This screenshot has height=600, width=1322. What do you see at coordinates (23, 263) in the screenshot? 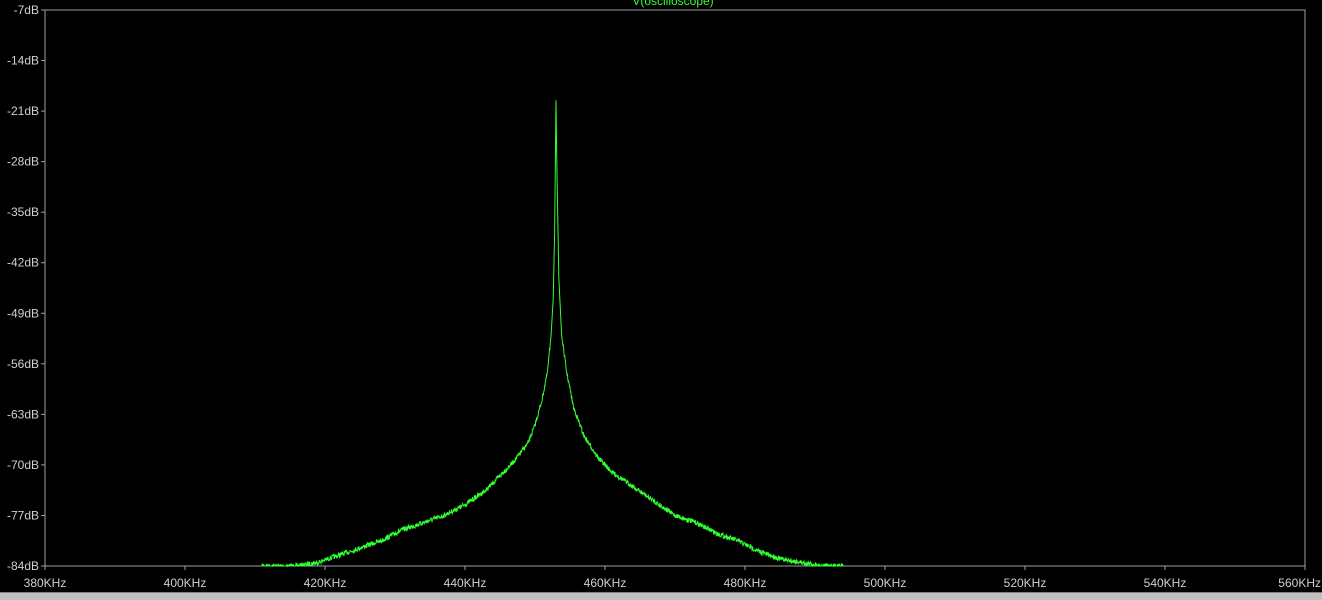
I see `y-tick-label: -42dB` at bounding box center [23, 263].